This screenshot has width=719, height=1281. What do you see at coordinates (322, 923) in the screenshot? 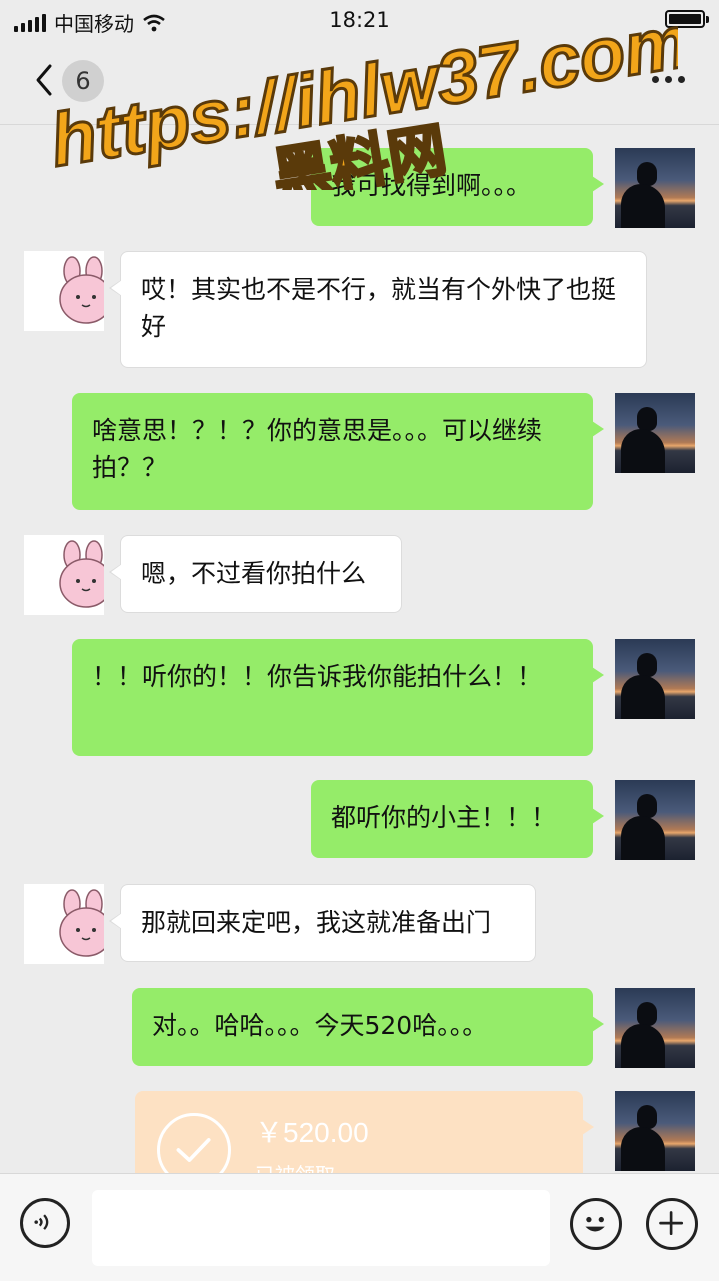
I see `message-bubble-incoming: 那就回来定吧，我这就准备出门` at bounding box center [322, 923].